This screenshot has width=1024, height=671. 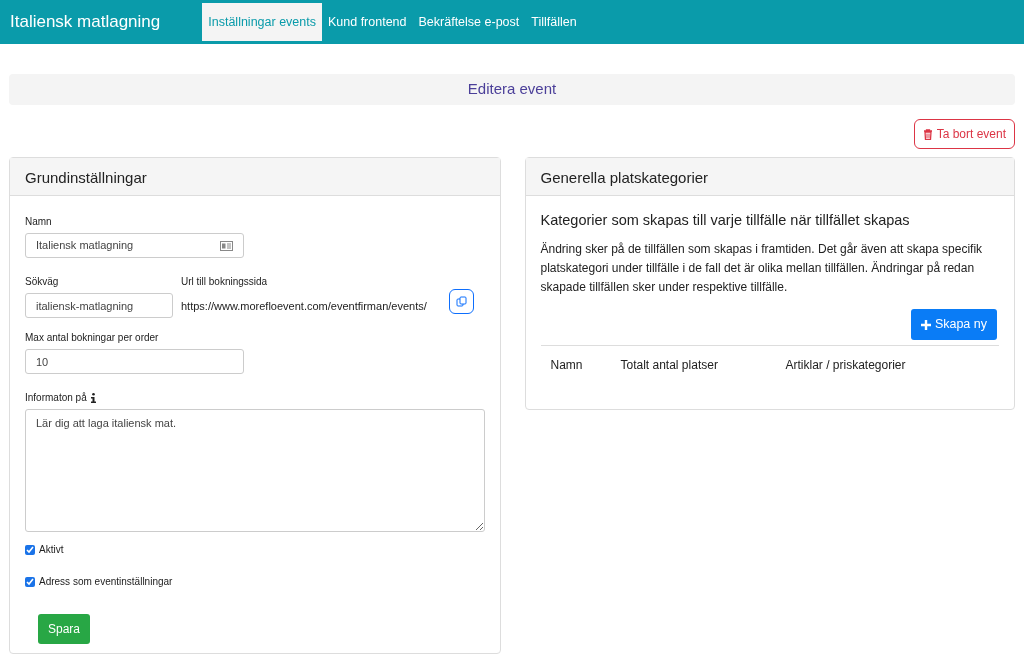 I want to click on delete-button: Ta bort event, so click(x=964, y=134).